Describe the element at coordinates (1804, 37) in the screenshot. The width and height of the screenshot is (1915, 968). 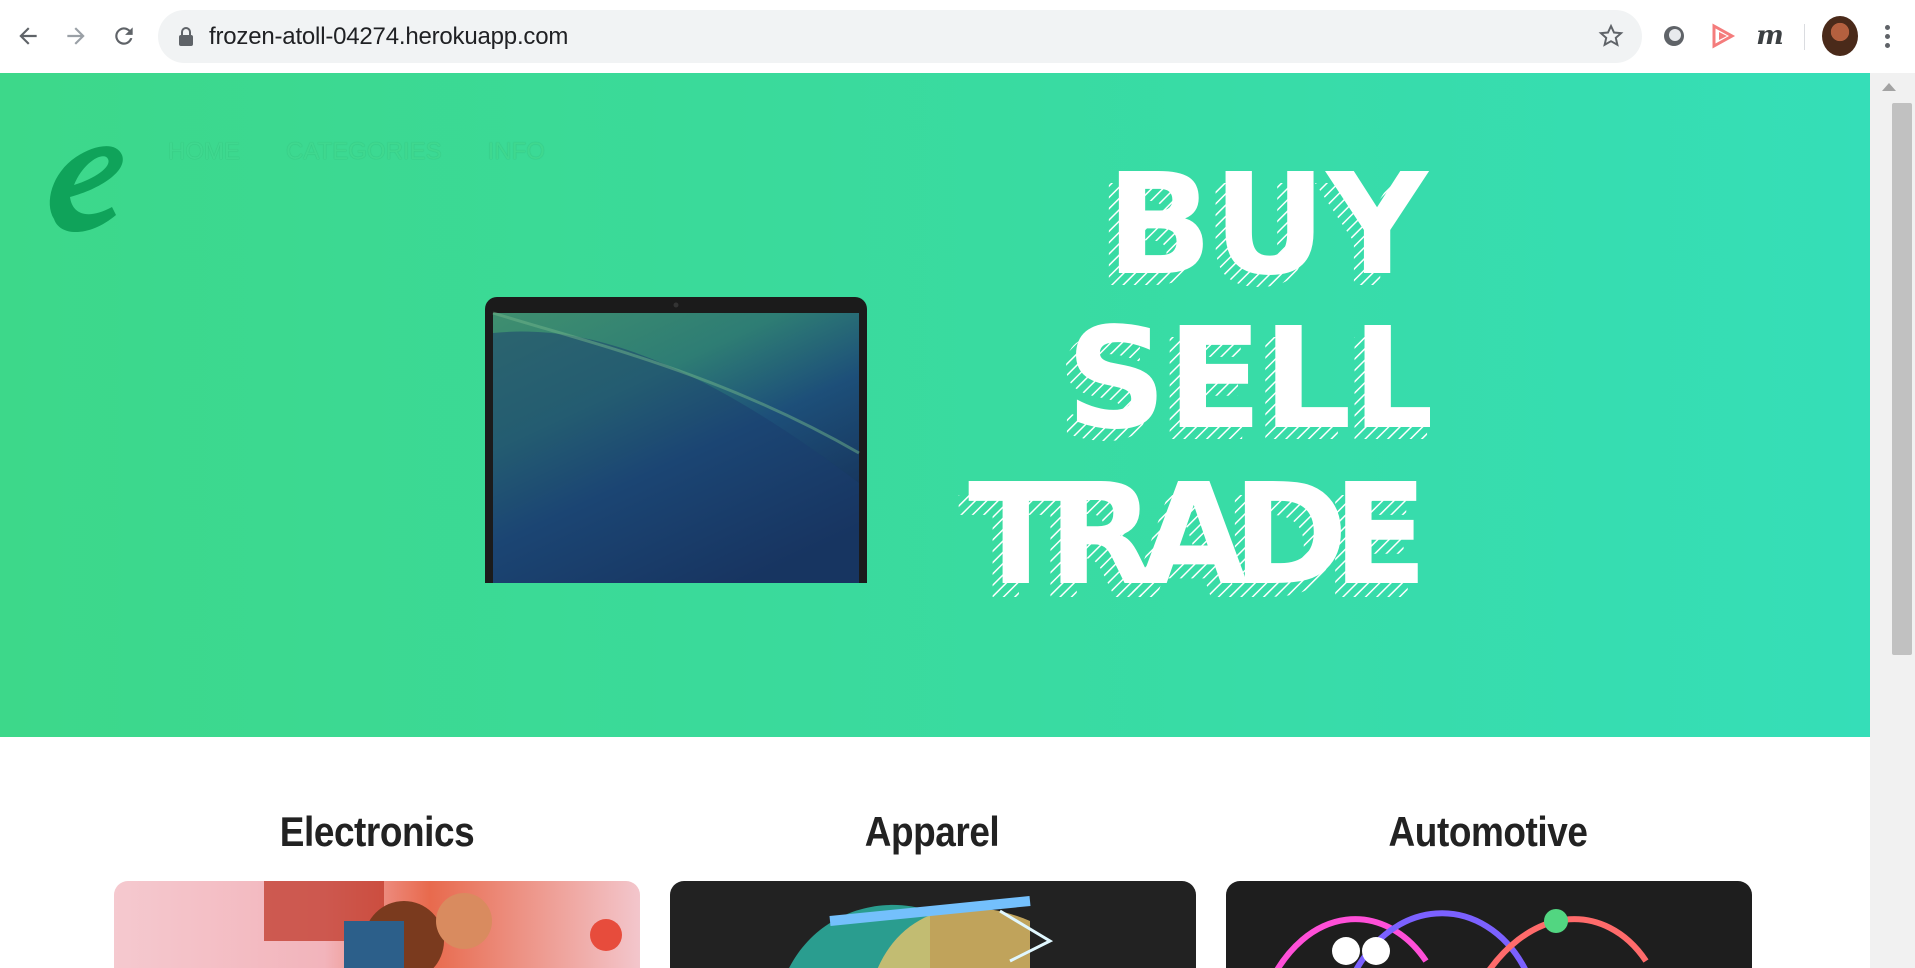
I see `toolbar-divider` at that location.